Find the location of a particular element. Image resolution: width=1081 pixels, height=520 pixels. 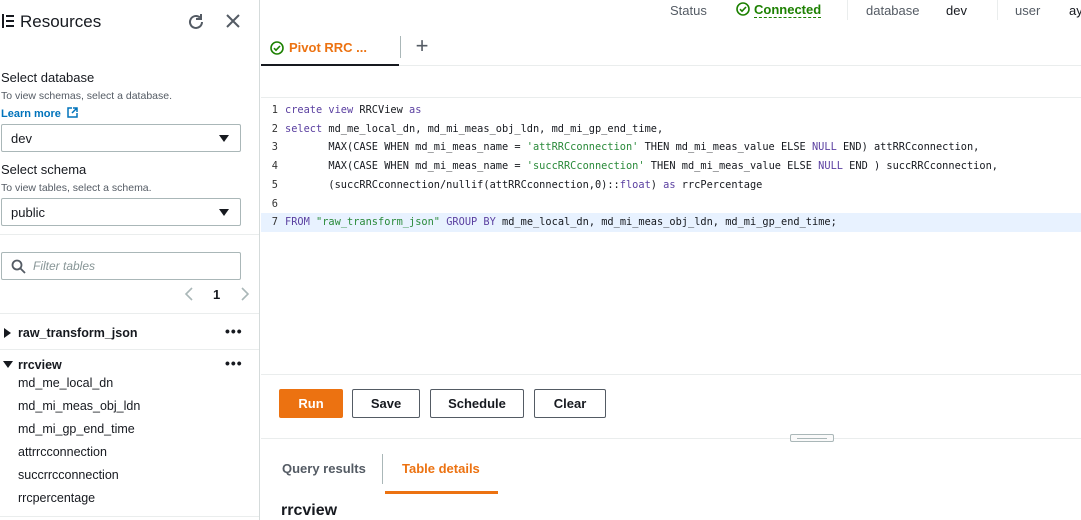

caret-right-icon is located at coordinates (7, 333).